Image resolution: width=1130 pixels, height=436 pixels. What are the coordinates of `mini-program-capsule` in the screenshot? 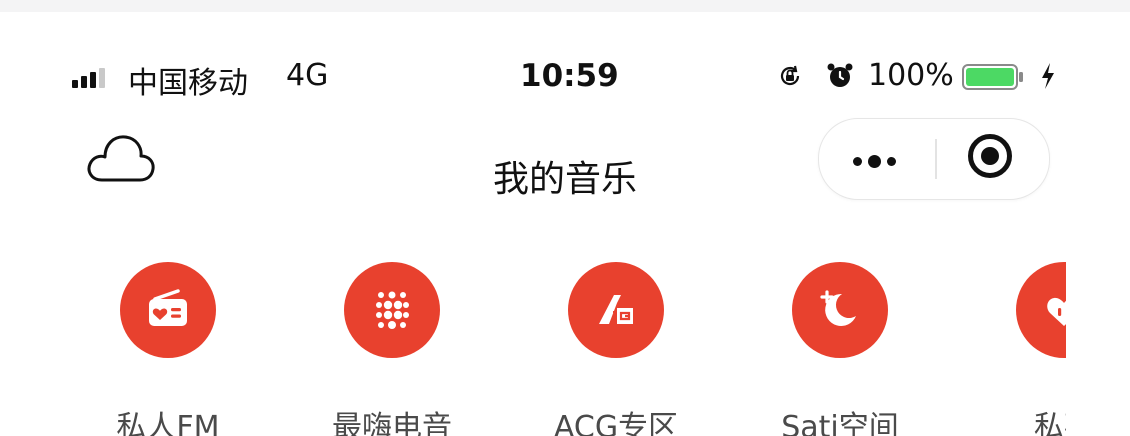 It's located at (934, 159).